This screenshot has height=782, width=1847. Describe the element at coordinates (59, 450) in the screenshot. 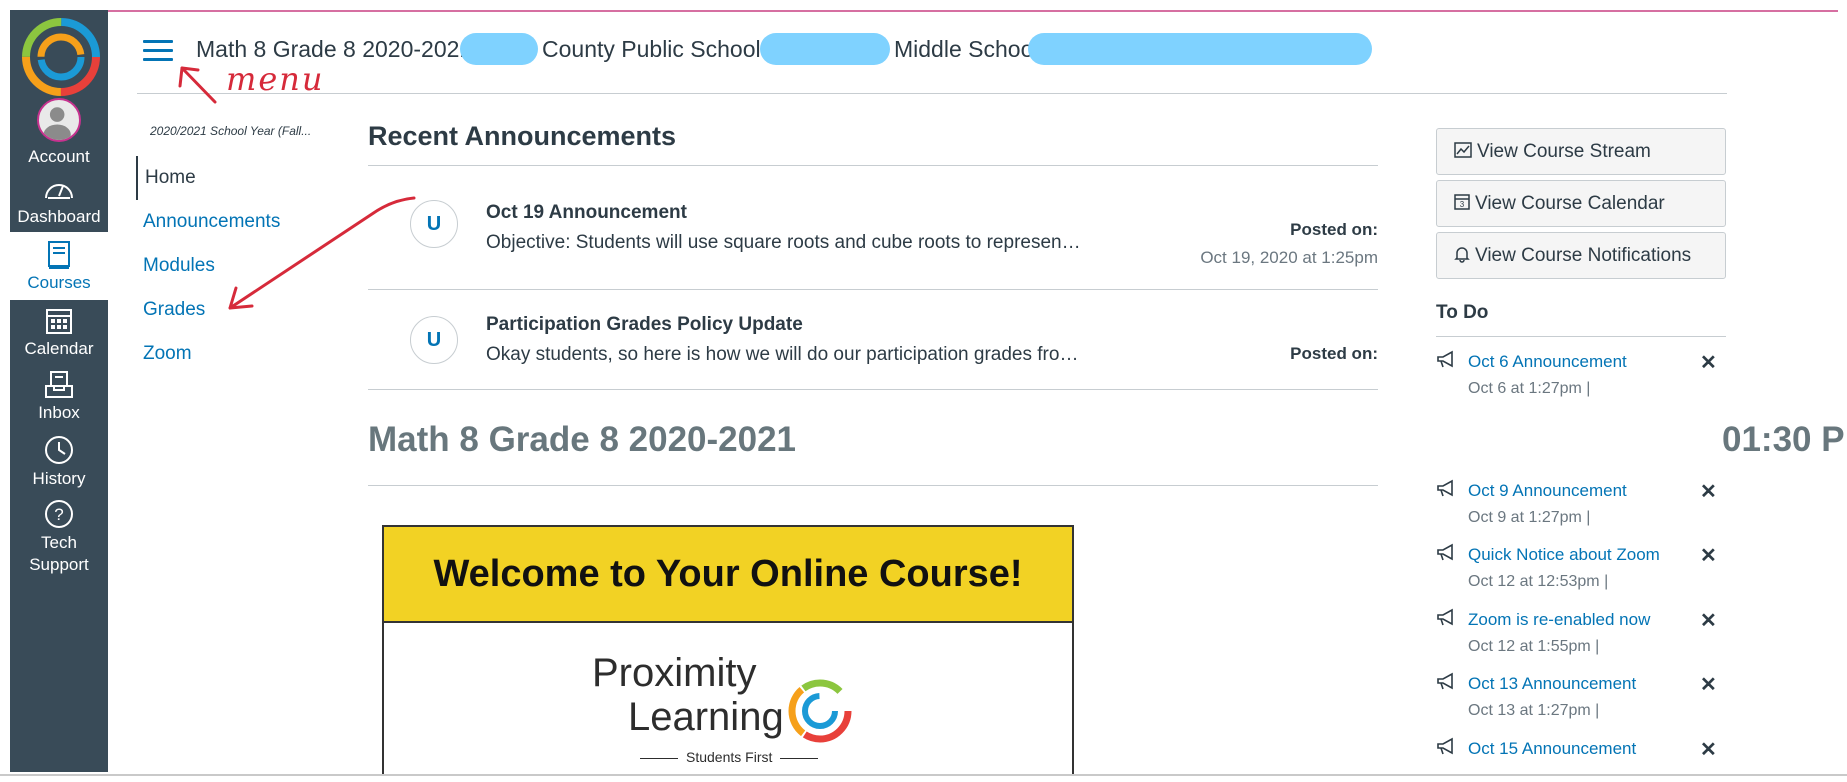

I see `history-icon` at that location.